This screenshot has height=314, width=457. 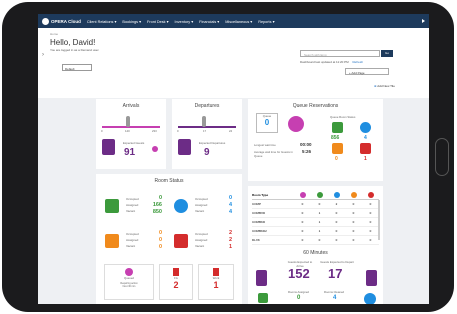 What do you see at coordinates (176, 272) in the screenshot?
I see `door-icon` at bounding box center [176, 272].